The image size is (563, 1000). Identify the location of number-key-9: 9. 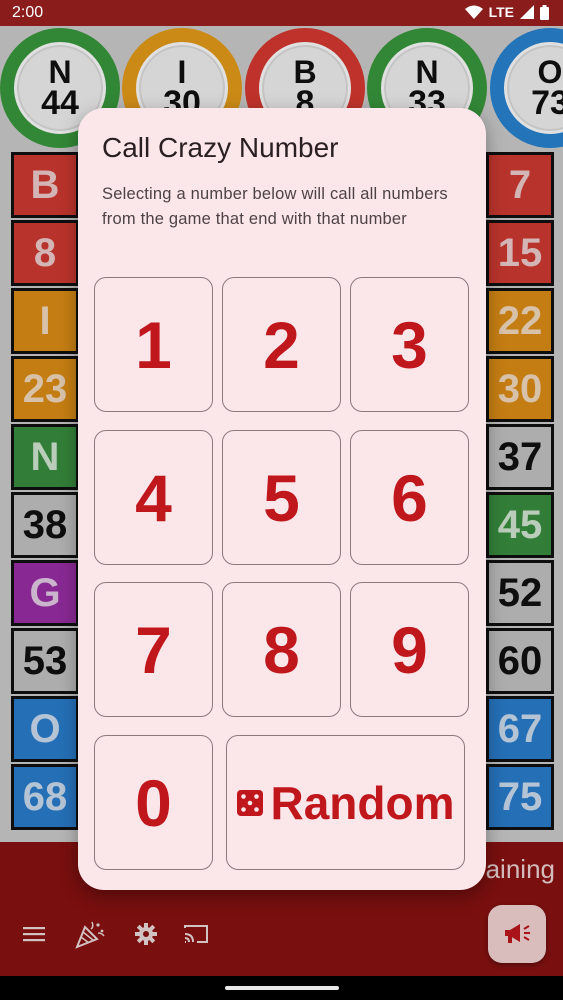
(409, 649).